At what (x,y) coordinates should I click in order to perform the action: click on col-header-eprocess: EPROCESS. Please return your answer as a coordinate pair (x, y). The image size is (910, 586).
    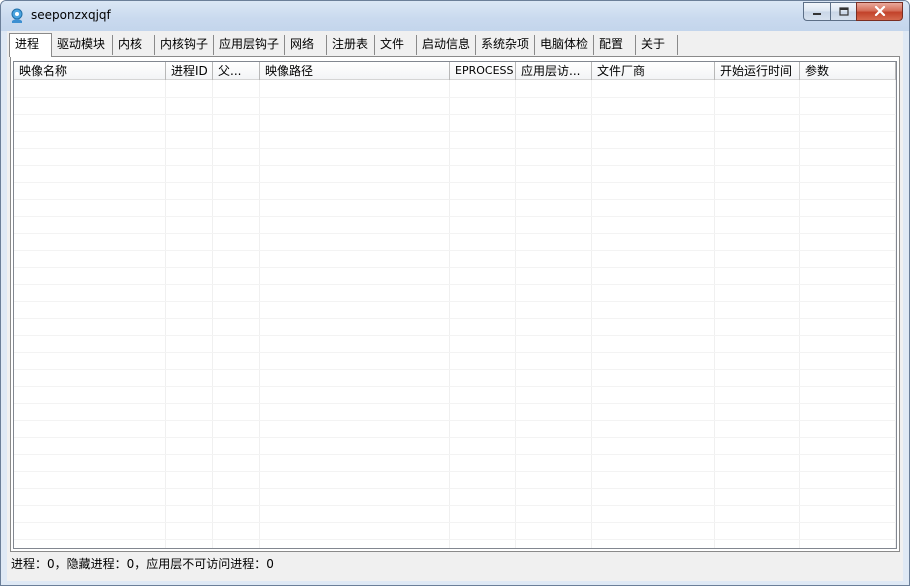
    Looking at the image, I should click on (483, 71).